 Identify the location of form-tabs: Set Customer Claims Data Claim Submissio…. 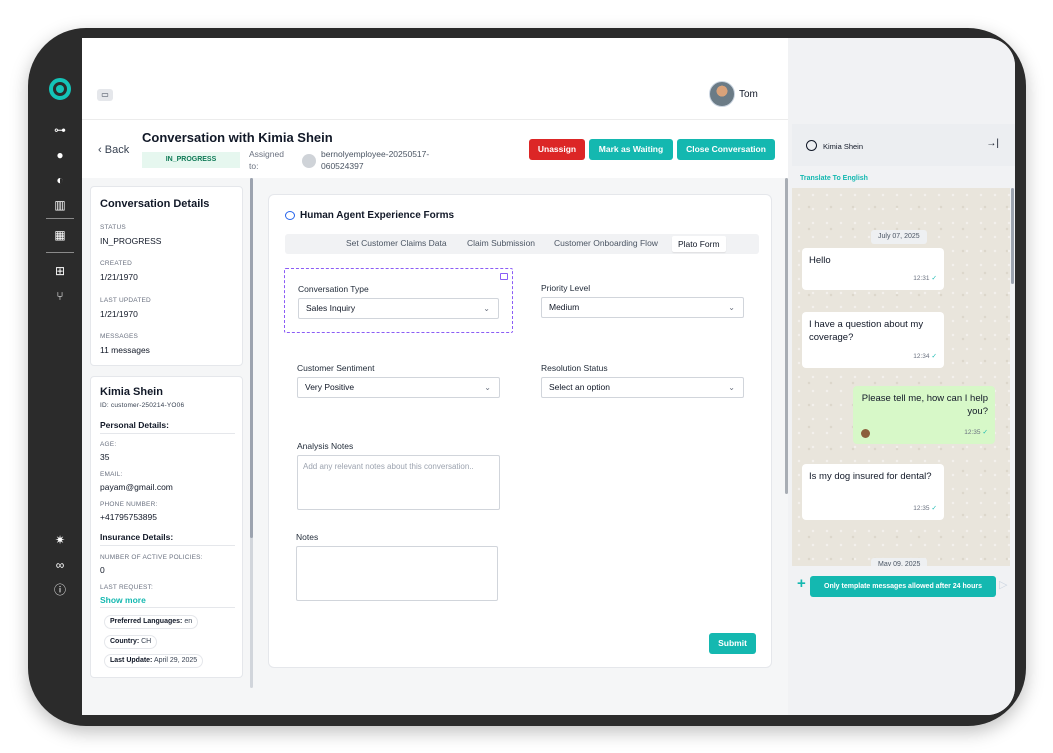
(522, 244).